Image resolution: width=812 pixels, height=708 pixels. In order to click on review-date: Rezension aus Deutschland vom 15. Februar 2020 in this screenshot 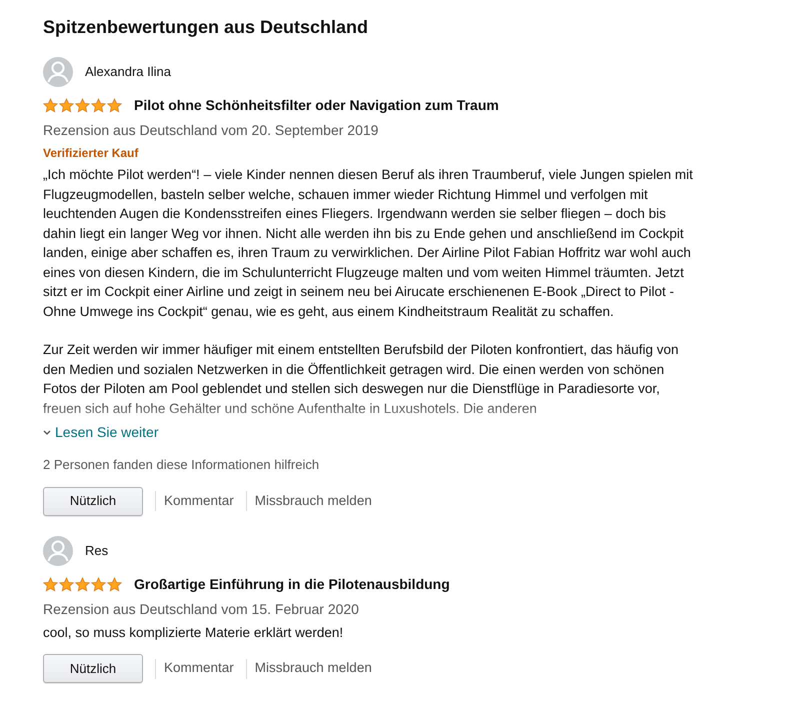, I will do `click(201, 609)`.